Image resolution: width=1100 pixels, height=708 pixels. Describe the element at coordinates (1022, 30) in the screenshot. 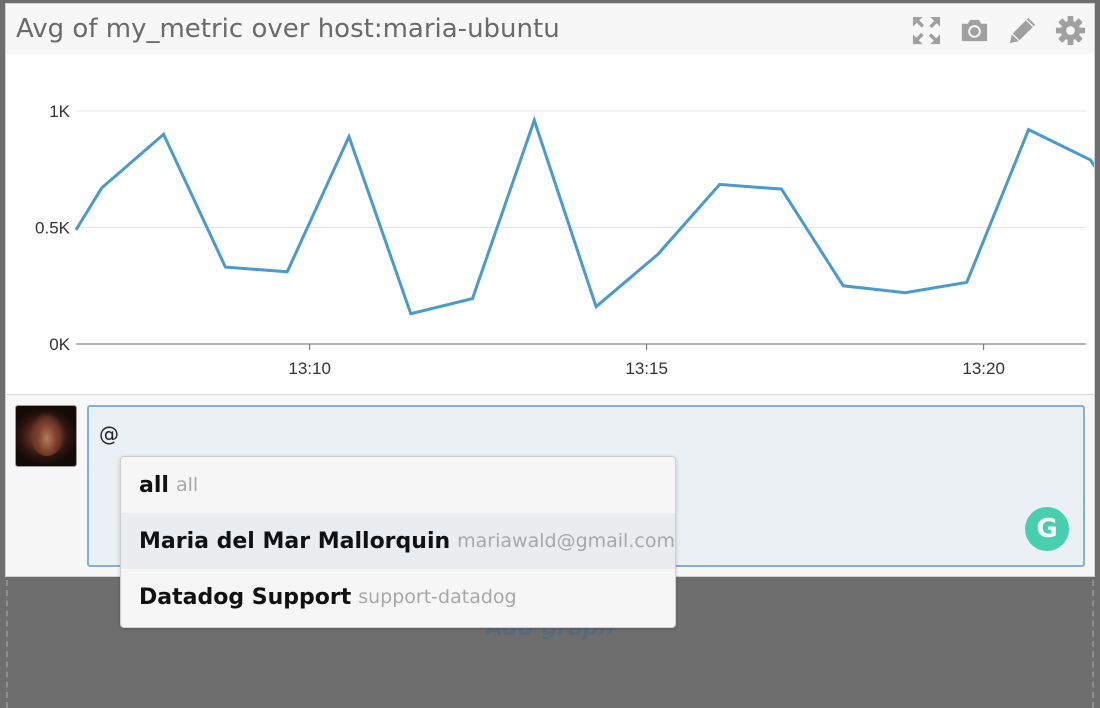

I see `pencil-icon` at that location.